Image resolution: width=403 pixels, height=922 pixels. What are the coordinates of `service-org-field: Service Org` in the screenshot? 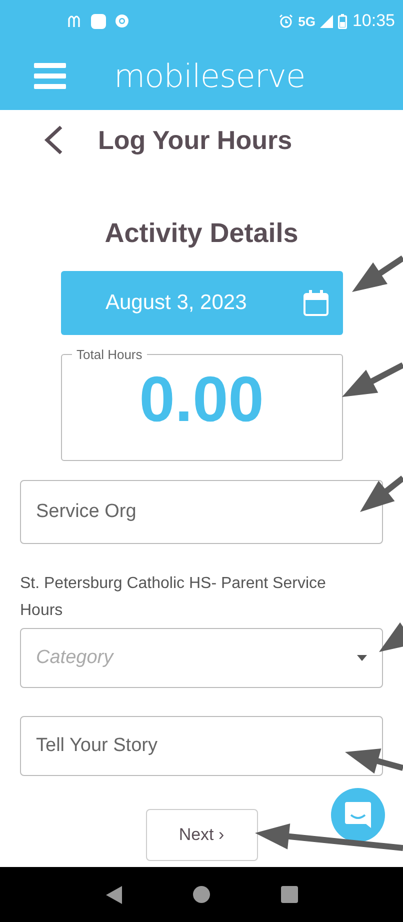 It's located at (201, 512).